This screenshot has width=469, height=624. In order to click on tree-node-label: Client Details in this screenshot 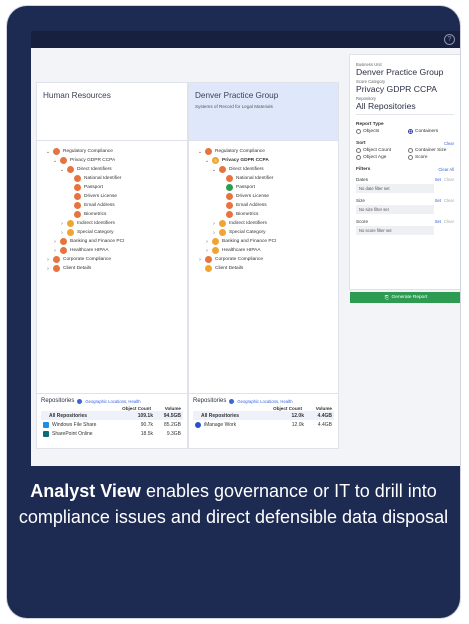, I will do `click(77, 268)`.